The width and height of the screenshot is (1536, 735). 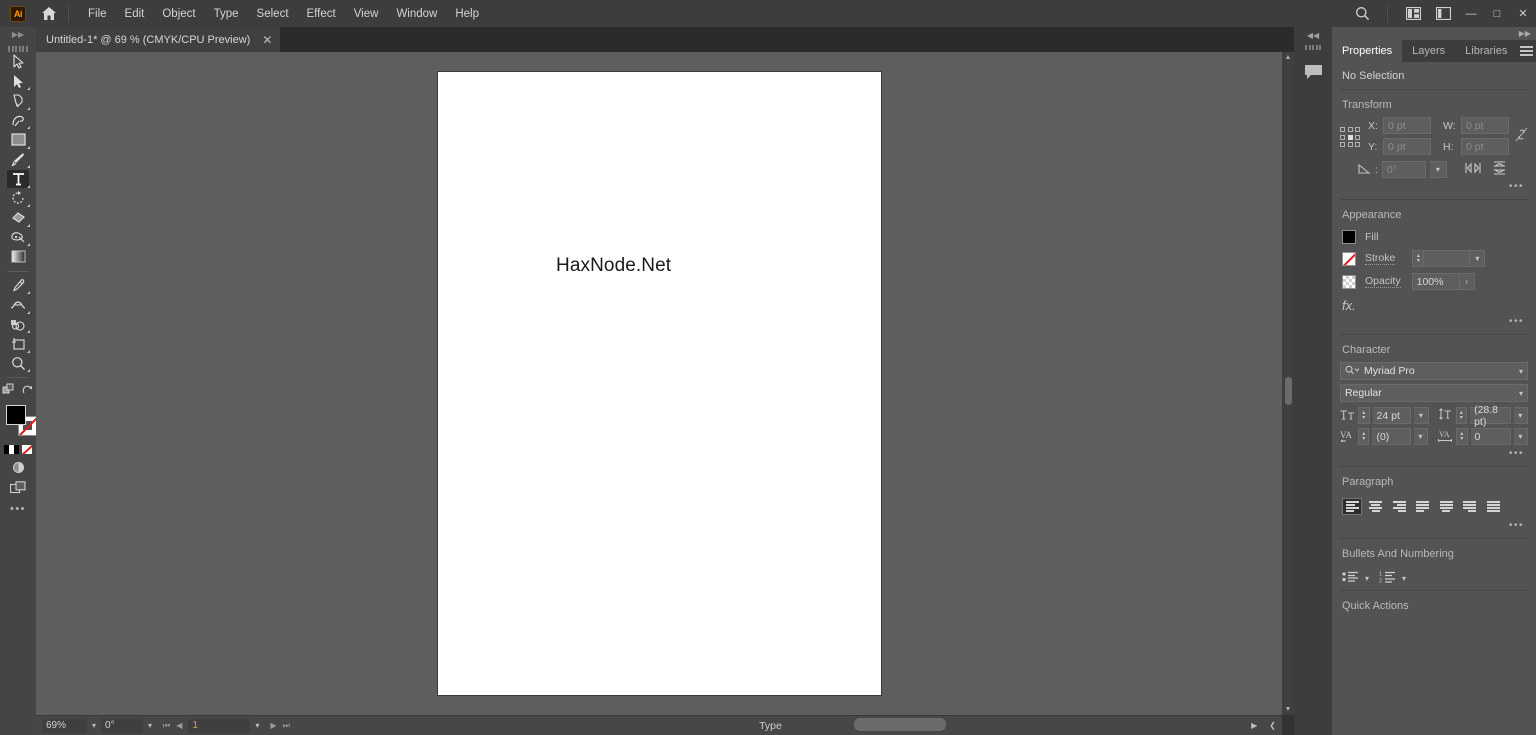 What do you see at coordinates (1391, 436) in the screenshot?
I see `kerning-field: (0)` at bounding box center [1391, 436].